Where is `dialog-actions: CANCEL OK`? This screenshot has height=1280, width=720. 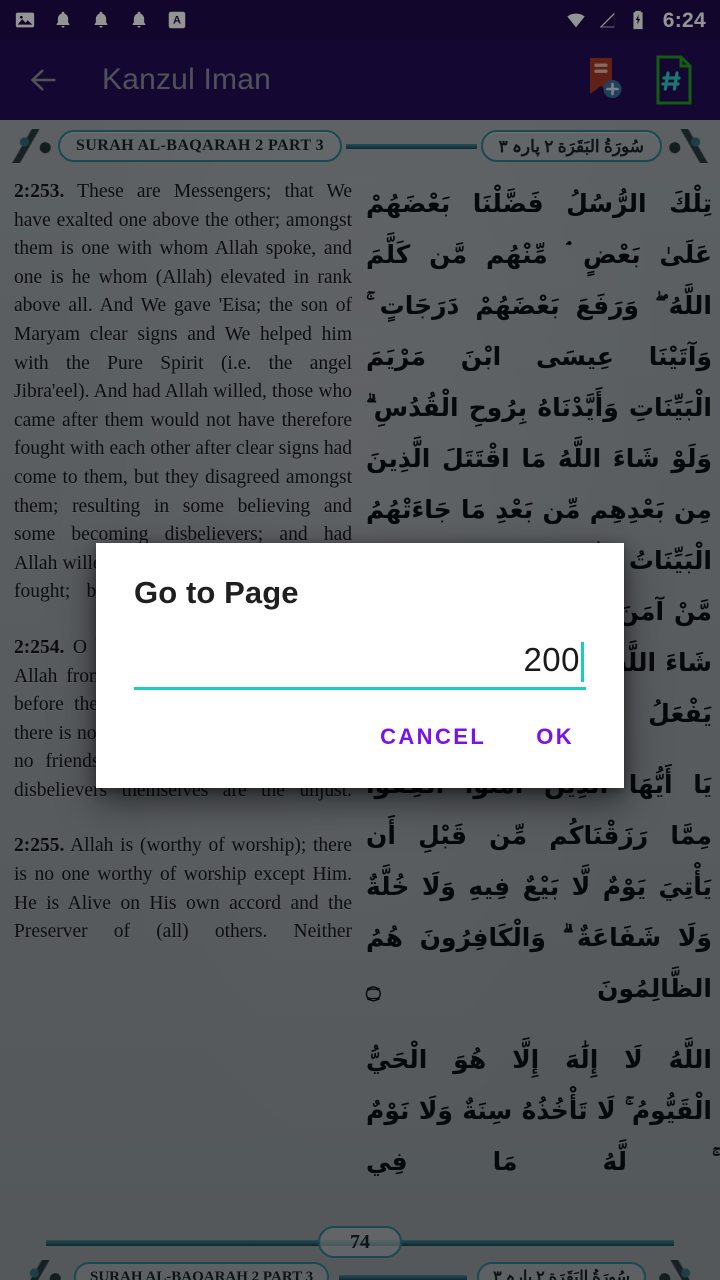
dialog-actions: CANCEL OK is located at coordinates (360, 739).